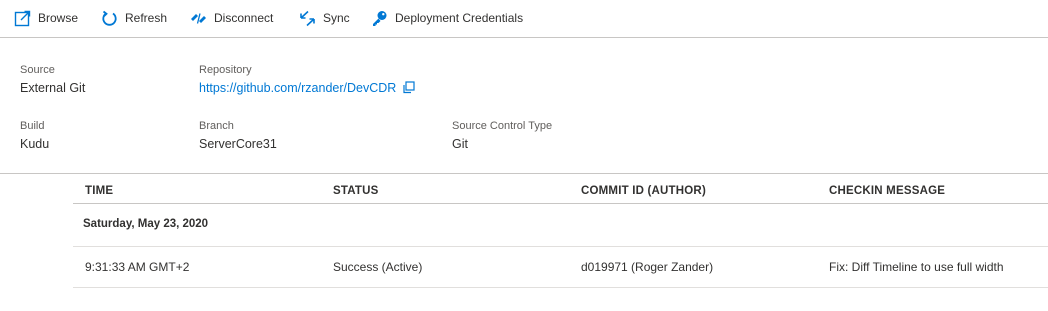 Image resolution: width=1048 pixels, height=311 pixels. What do you see at coordinates (916, 267) in the screenshot?
I see `cell-message: Fix: Diff Timeline to use full width` at bounding box center [916, 267].